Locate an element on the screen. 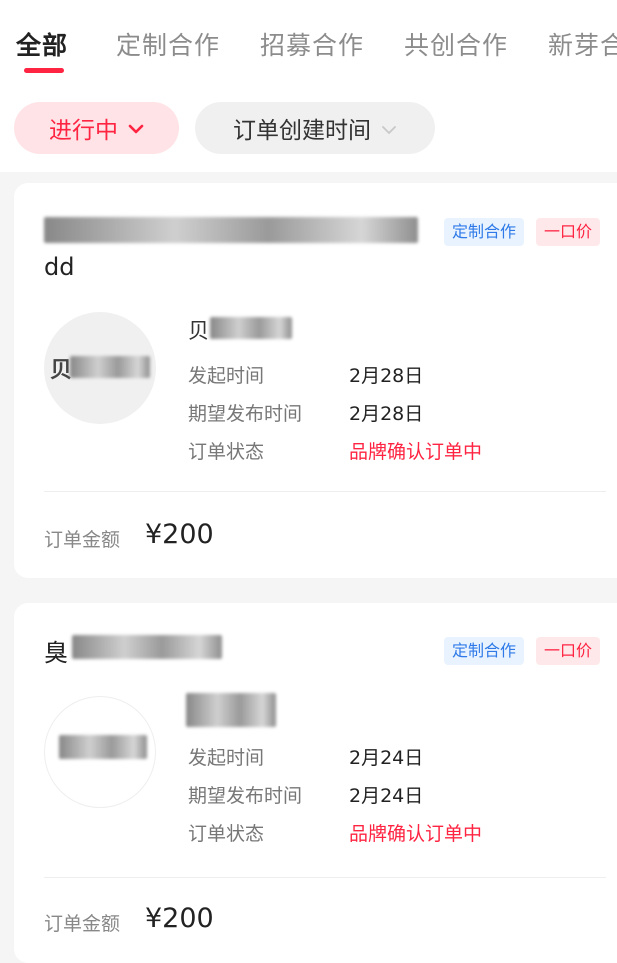 This screenshot has height=963, width=617. status-filter-dropdown: 进行中 is located at coordinates (96, 128).